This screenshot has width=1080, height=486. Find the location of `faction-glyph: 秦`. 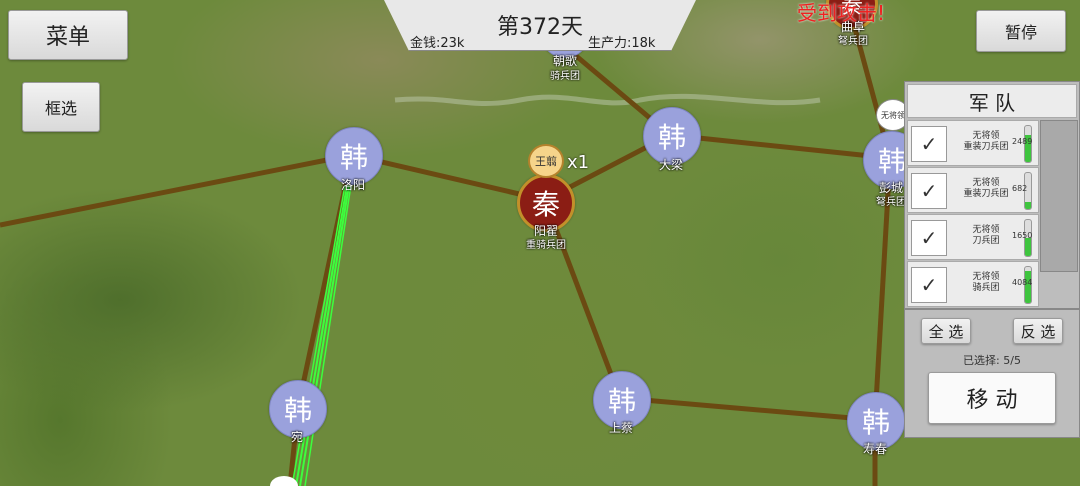

faction-glyph: 秦 is located at coordinates (545, 204).